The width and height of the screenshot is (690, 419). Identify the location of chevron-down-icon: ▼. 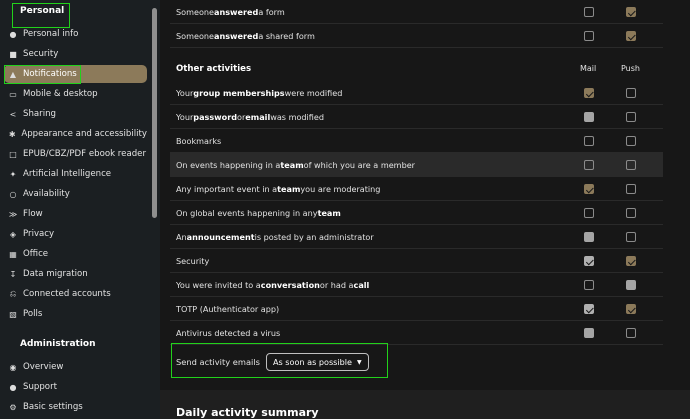
(359, 362).